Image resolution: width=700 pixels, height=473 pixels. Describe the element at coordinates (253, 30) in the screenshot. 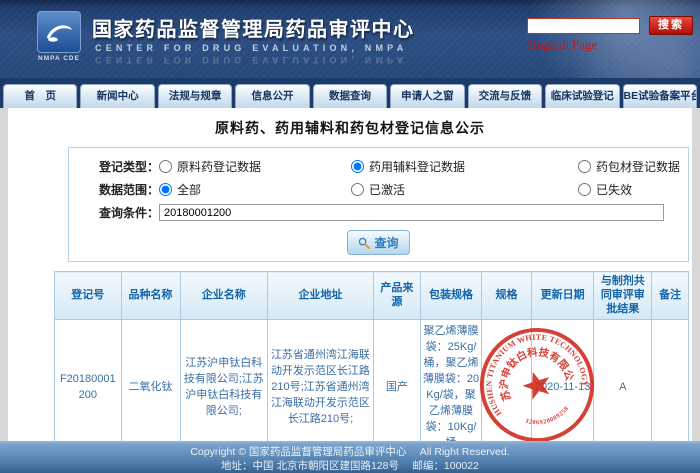

I see `site-title: 国家药品监督管理局药品审评中心` at that location.